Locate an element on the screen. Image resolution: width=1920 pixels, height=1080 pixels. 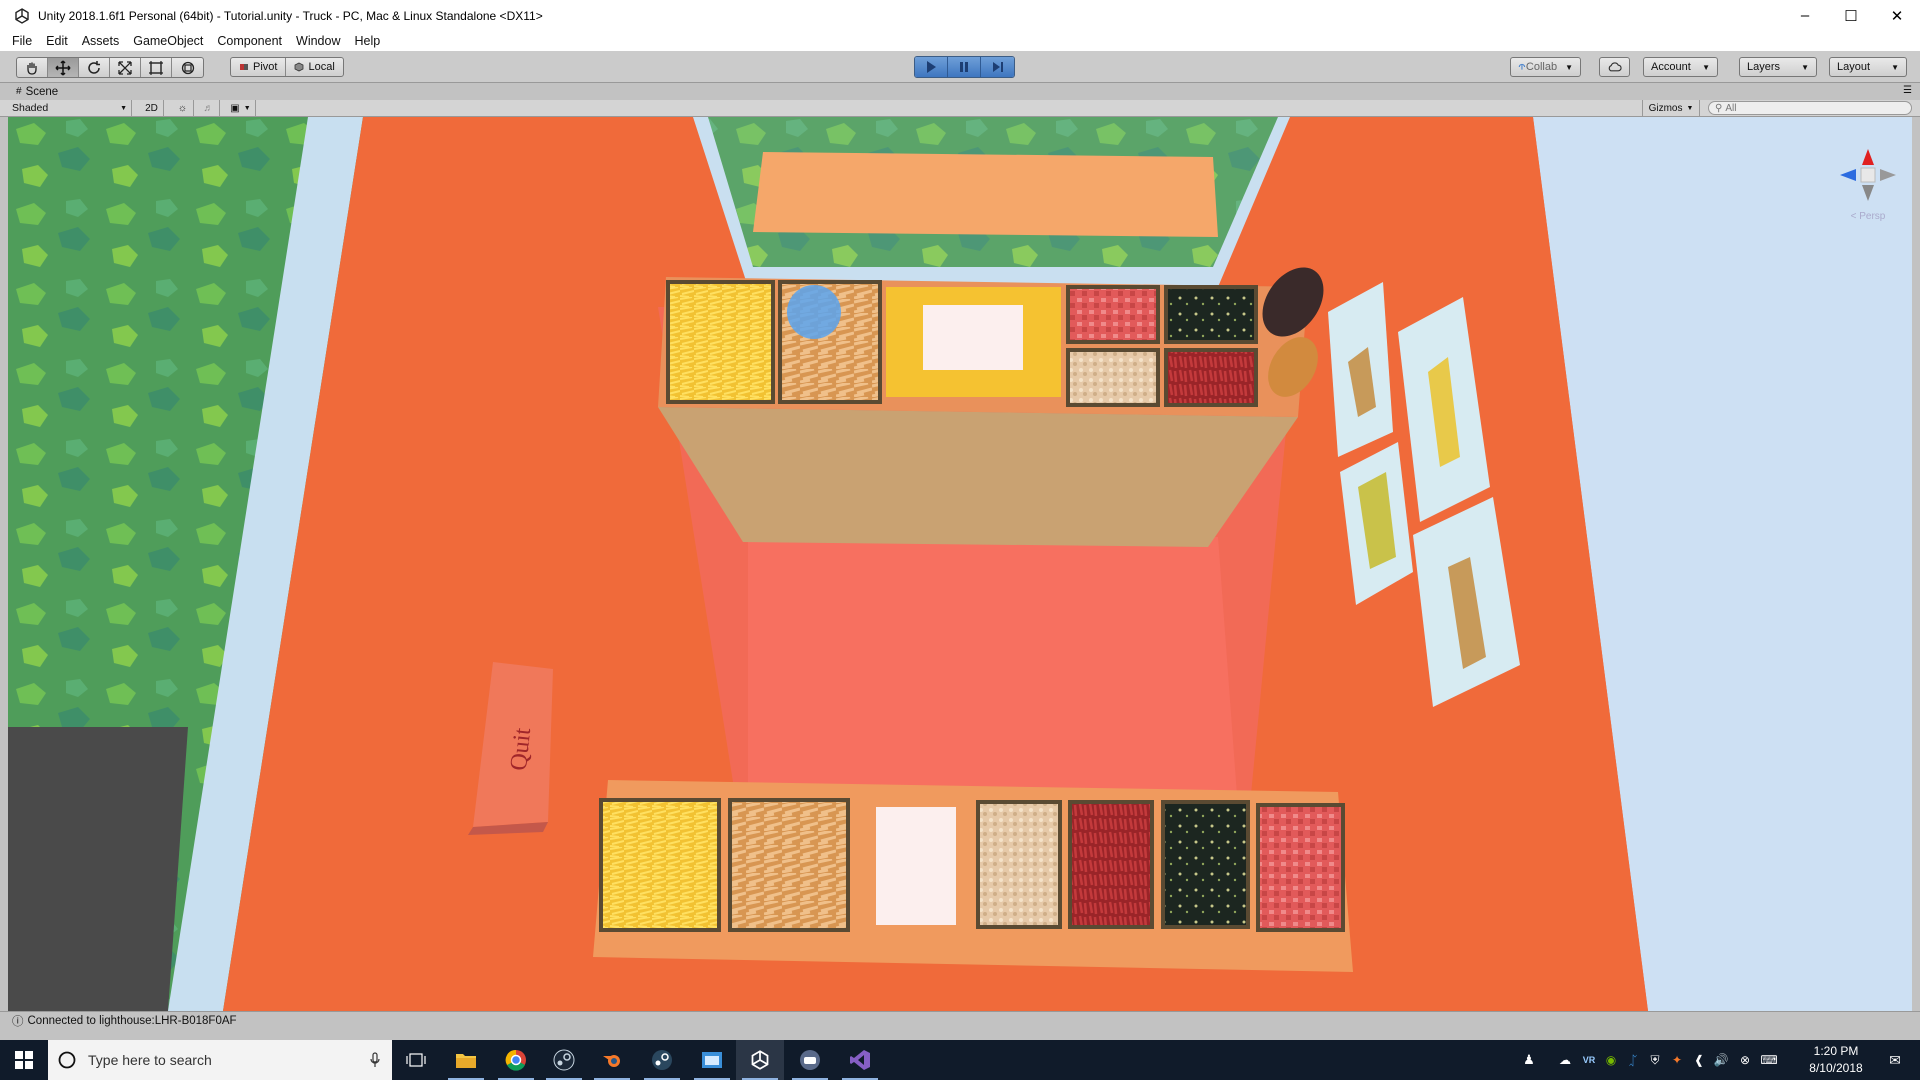
menu-assets: Assets is located at coordinates (101, 41).